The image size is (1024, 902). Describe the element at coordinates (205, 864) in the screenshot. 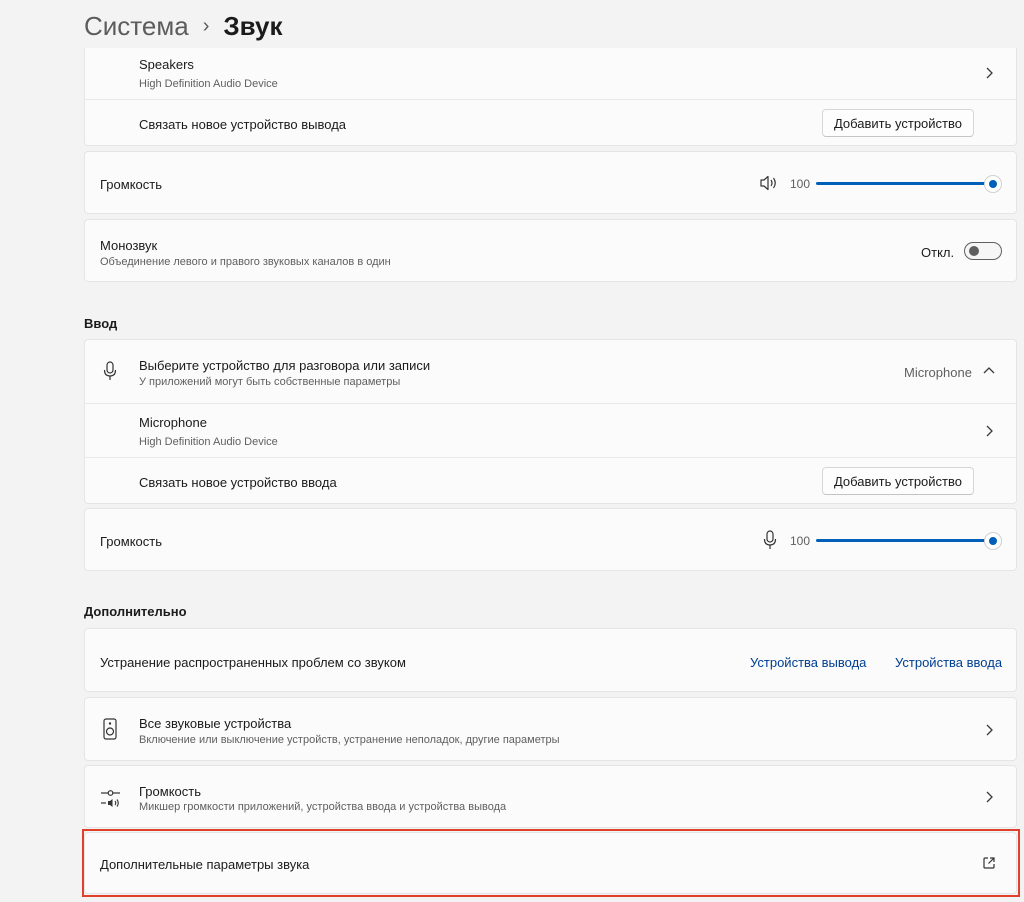

I see `more-sound-settings-label: Дополнительные параметры звука` at that location.